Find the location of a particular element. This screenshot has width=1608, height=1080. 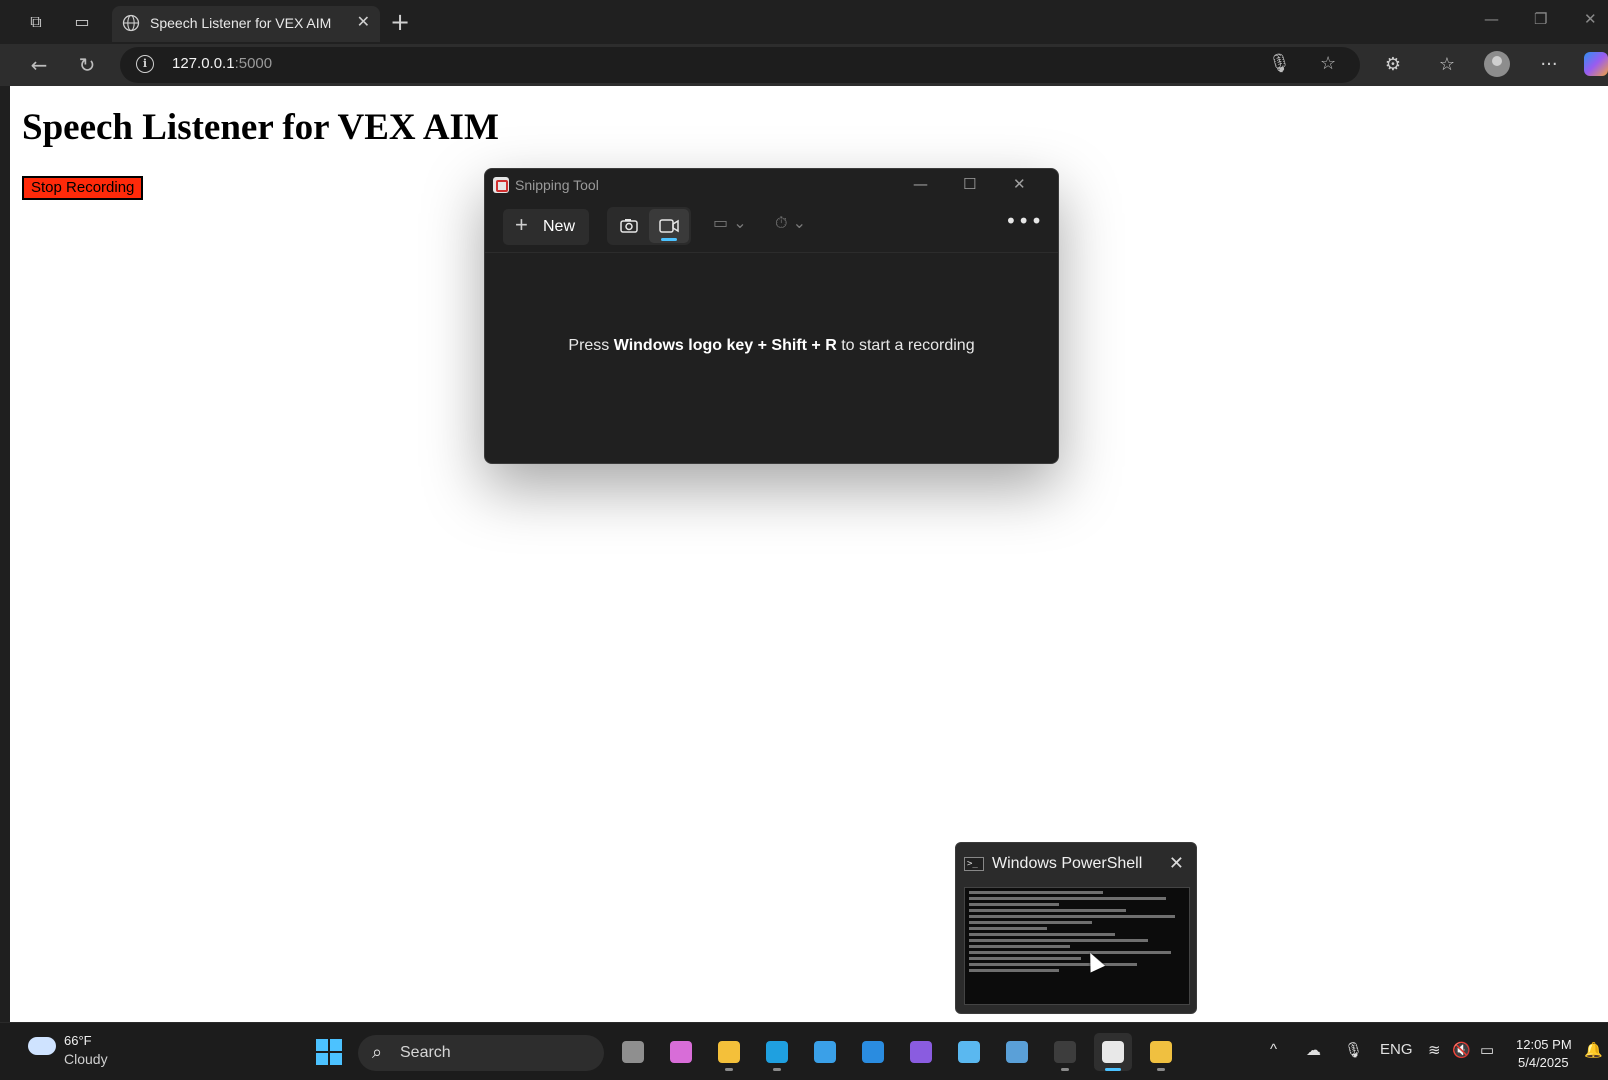

terminal-button is located at coordinates (1065, 1052).